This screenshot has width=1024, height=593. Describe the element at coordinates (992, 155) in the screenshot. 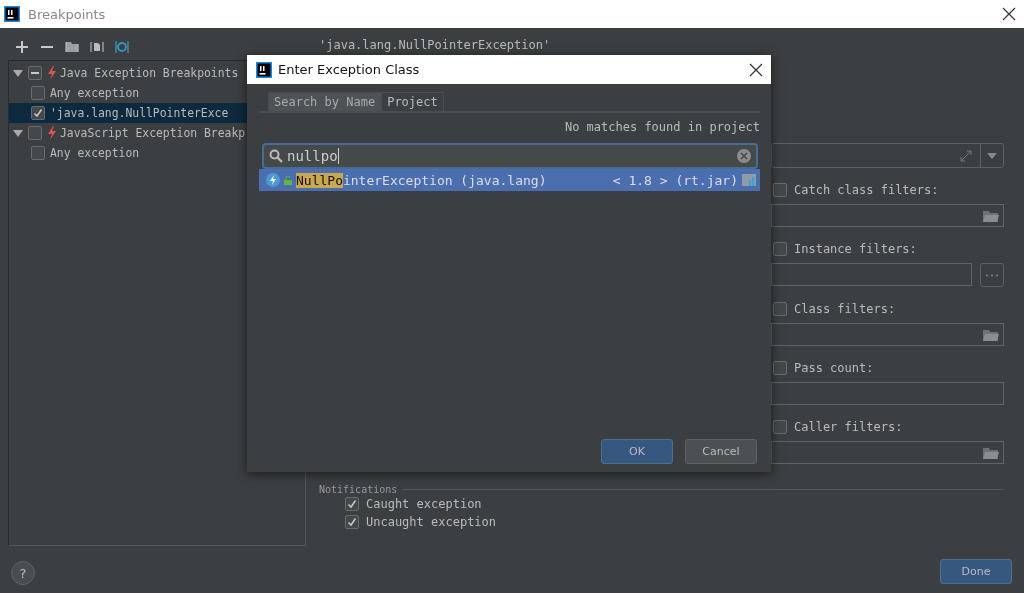

I see `caret-icon` at that location.